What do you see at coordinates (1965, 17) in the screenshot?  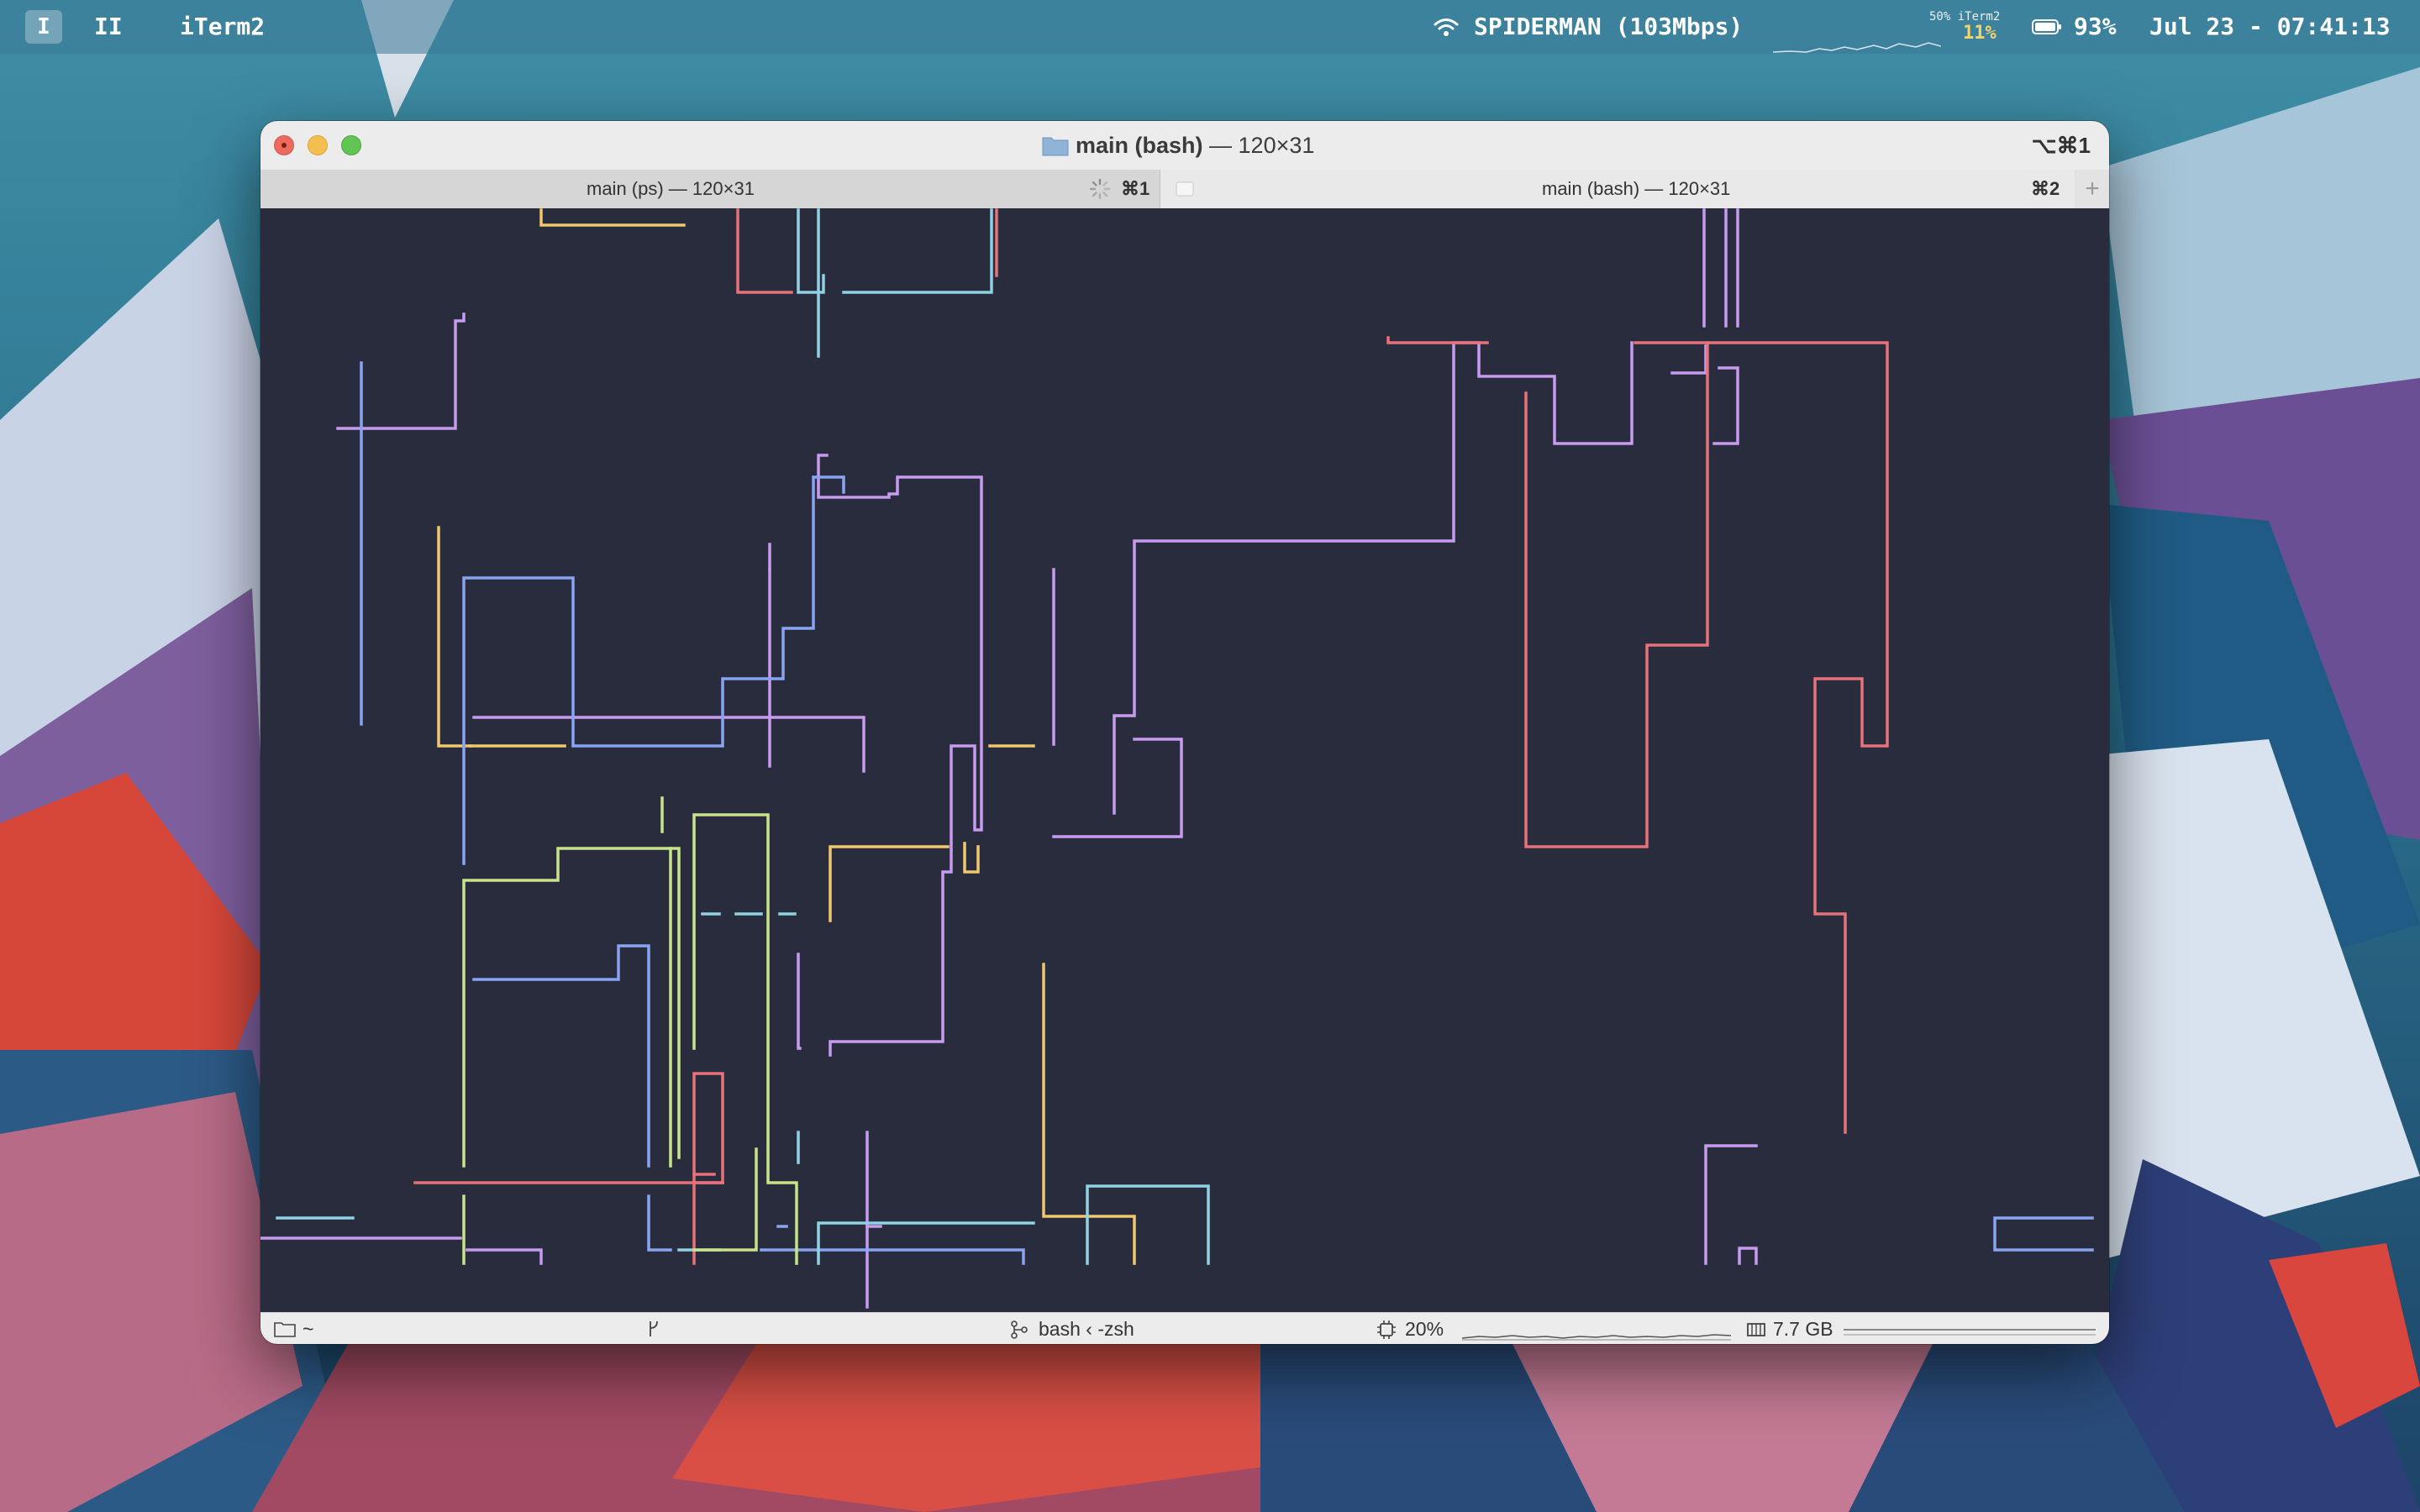 I see `cpu-mini-label: 50% iTerm2` at bounding box center [1965, 17].